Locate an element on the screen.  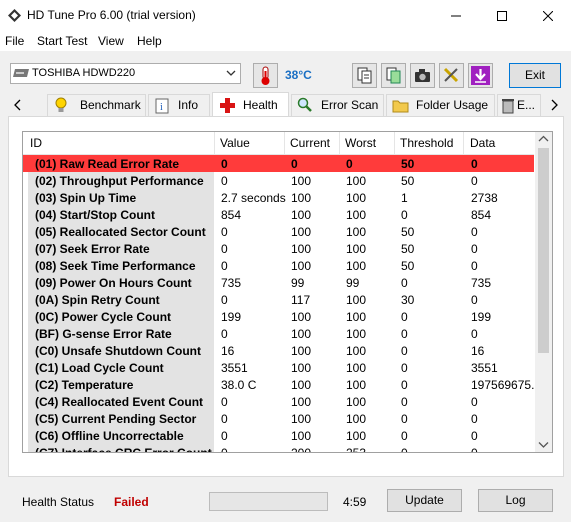
column-header-value: Value is located at coordinates (235, 143).